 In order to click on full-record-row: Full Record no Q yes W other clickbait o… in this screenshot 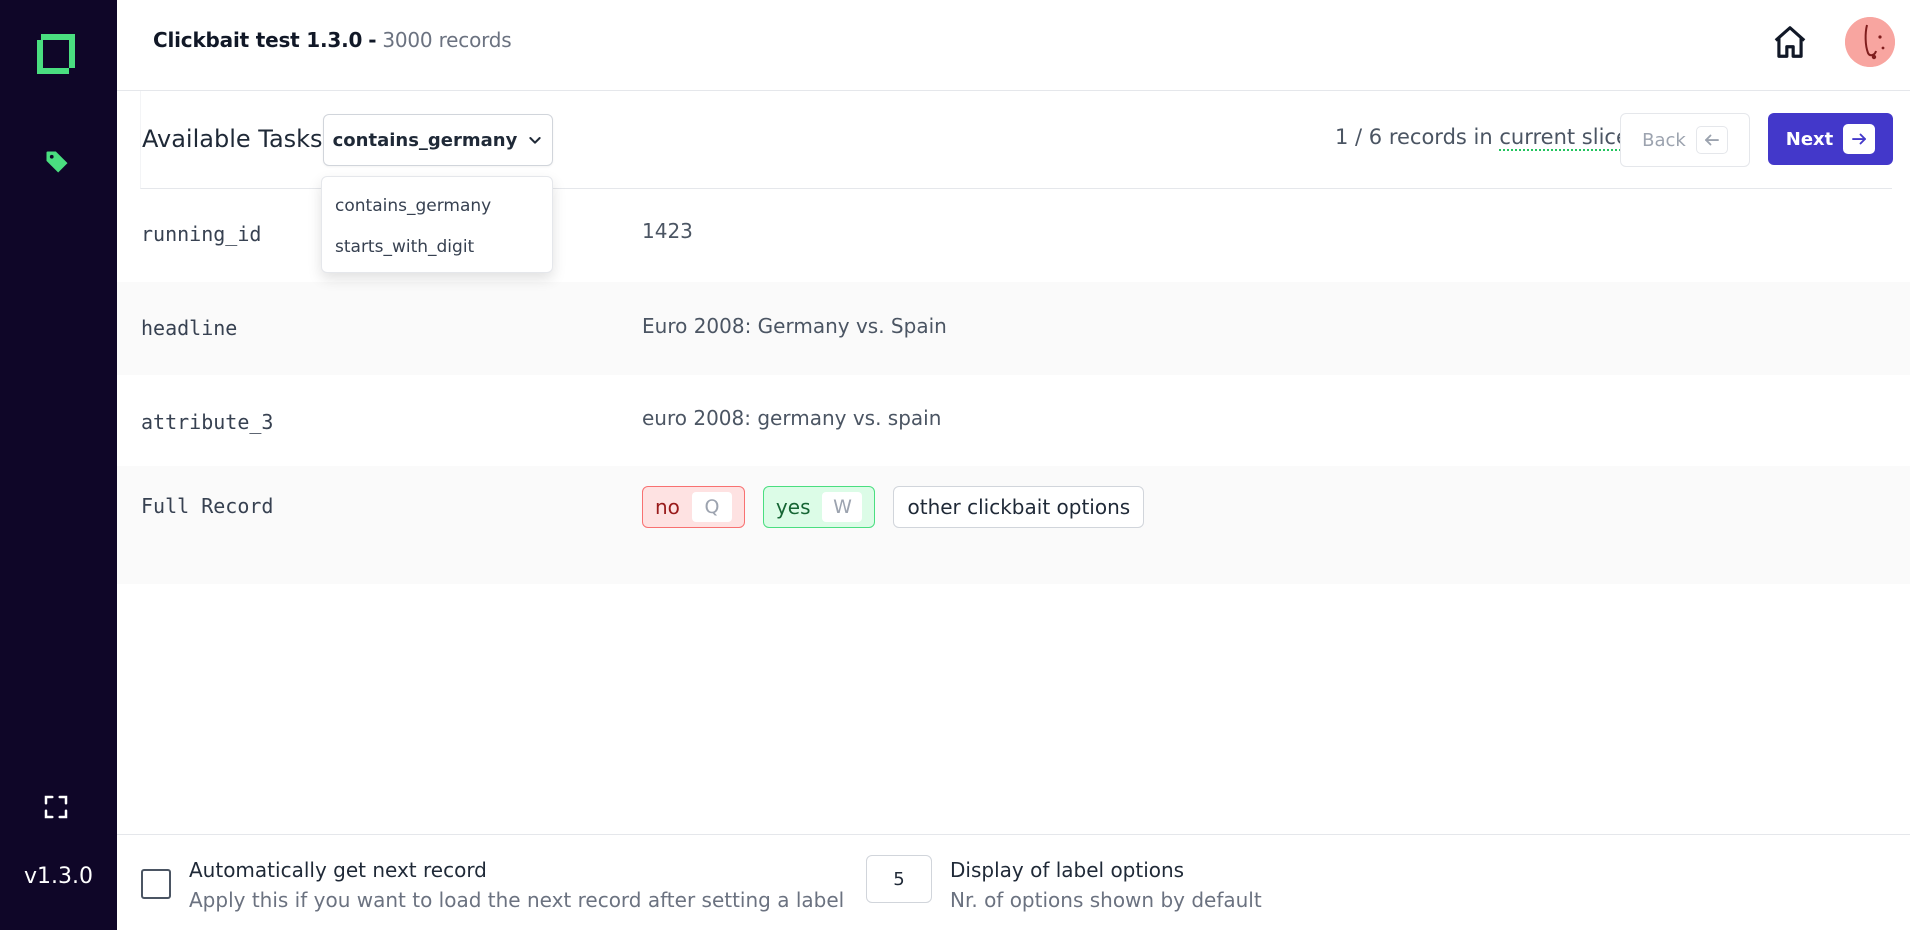, I will do `click(1013, 525)`.